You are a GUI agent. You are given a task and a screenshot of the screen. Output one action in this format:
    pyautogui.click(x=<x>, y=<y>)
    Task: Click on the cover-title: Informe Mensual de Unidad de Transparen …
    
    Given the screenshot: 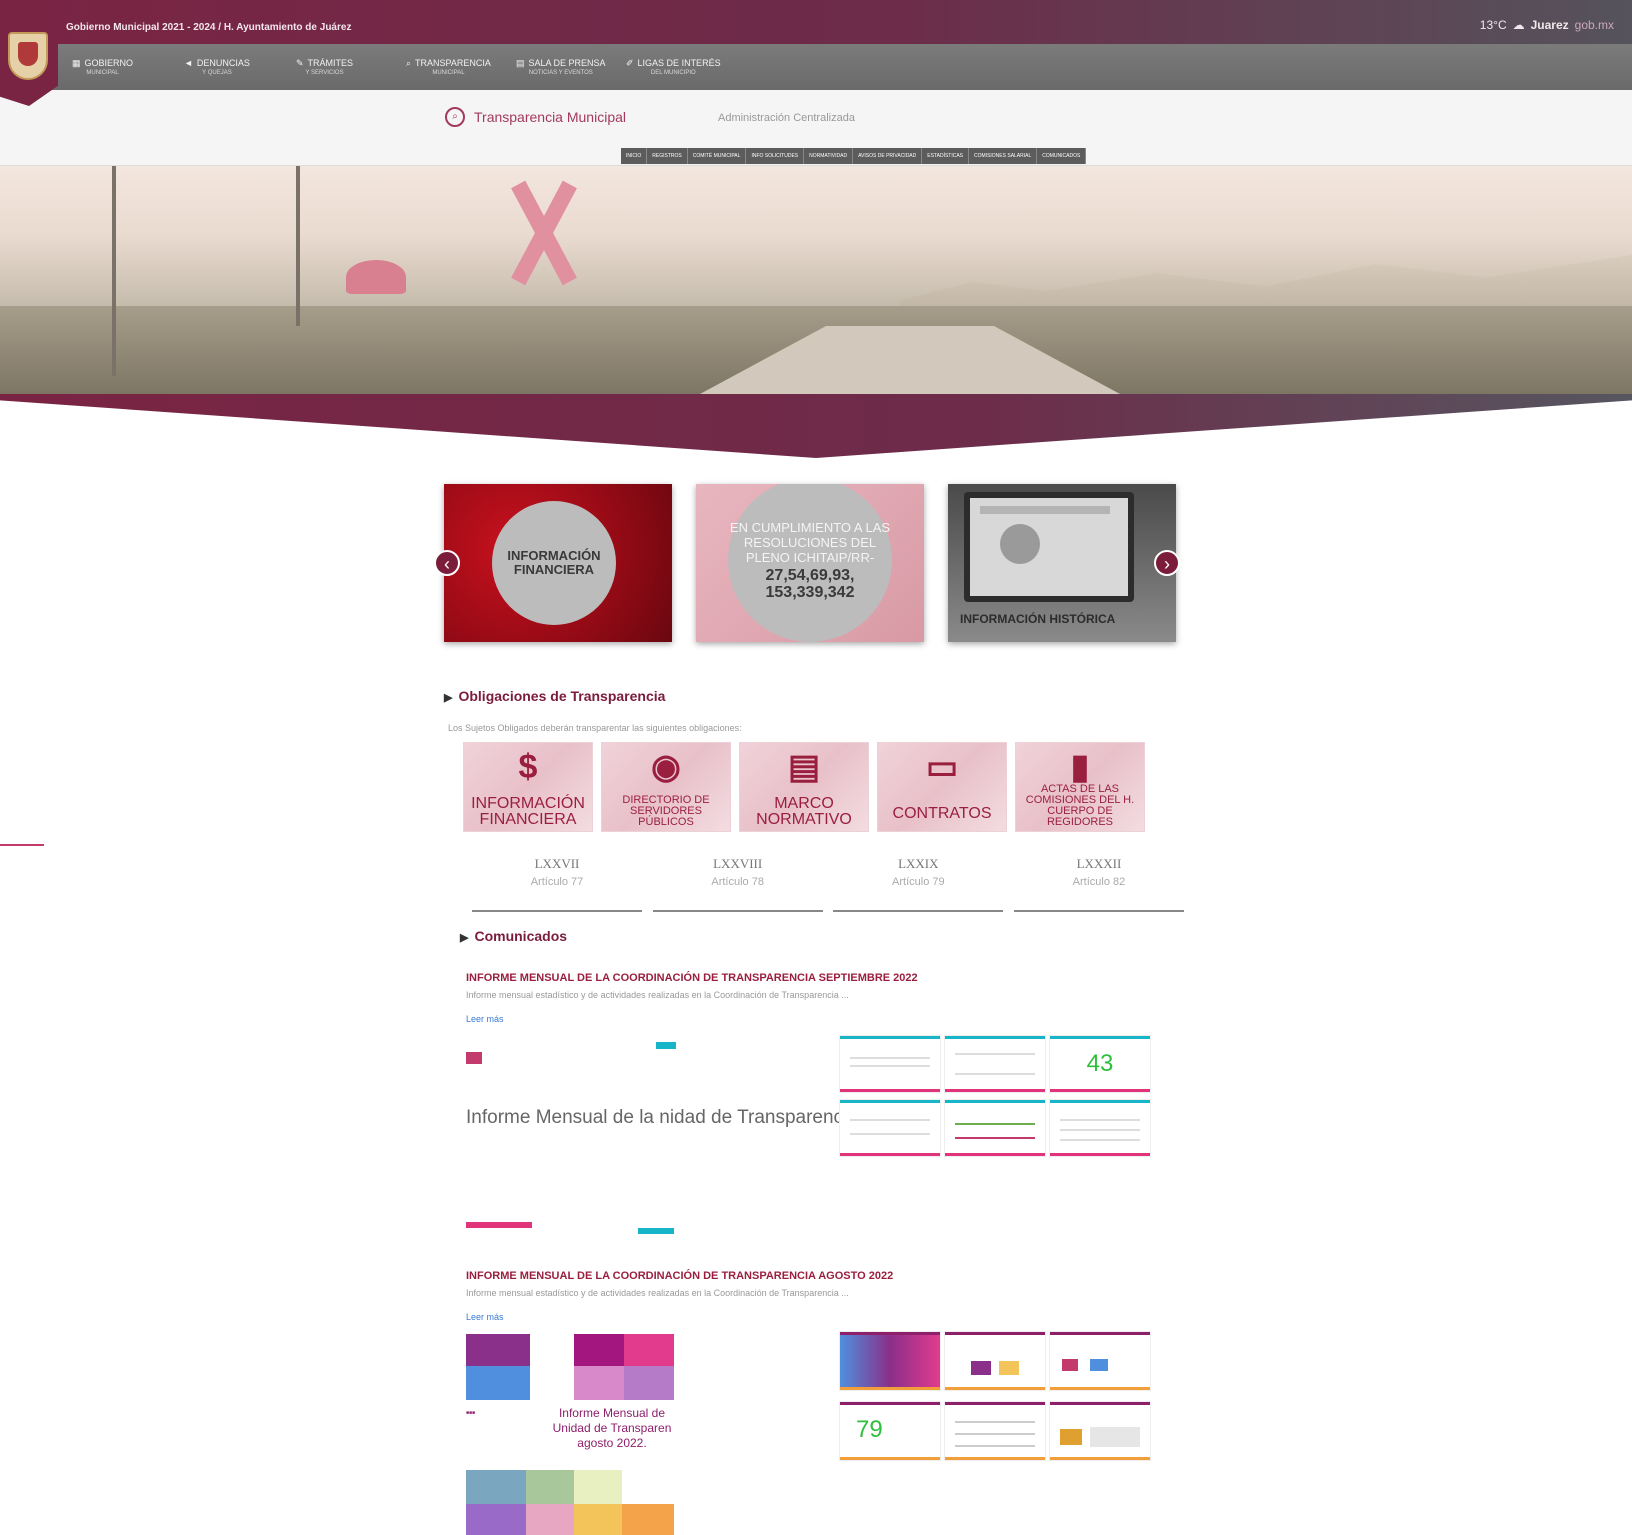 What is the action you would take?
    pyautogui.click(x=612, y=1428)
    